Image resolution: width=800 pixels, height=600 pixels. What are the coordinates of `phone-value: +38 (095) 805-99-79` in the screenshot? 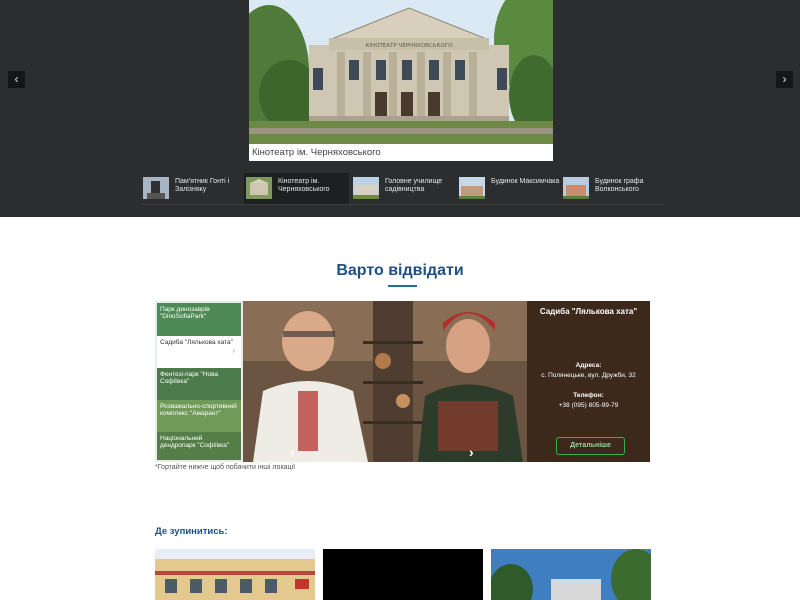 It's located at (588, 405).